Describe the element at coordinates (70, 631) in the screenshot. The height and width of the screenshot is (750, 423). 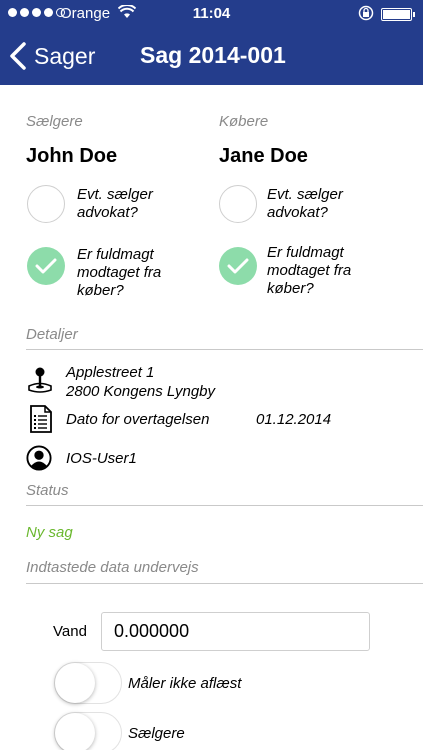
I see `water-label: Vand` at that location.